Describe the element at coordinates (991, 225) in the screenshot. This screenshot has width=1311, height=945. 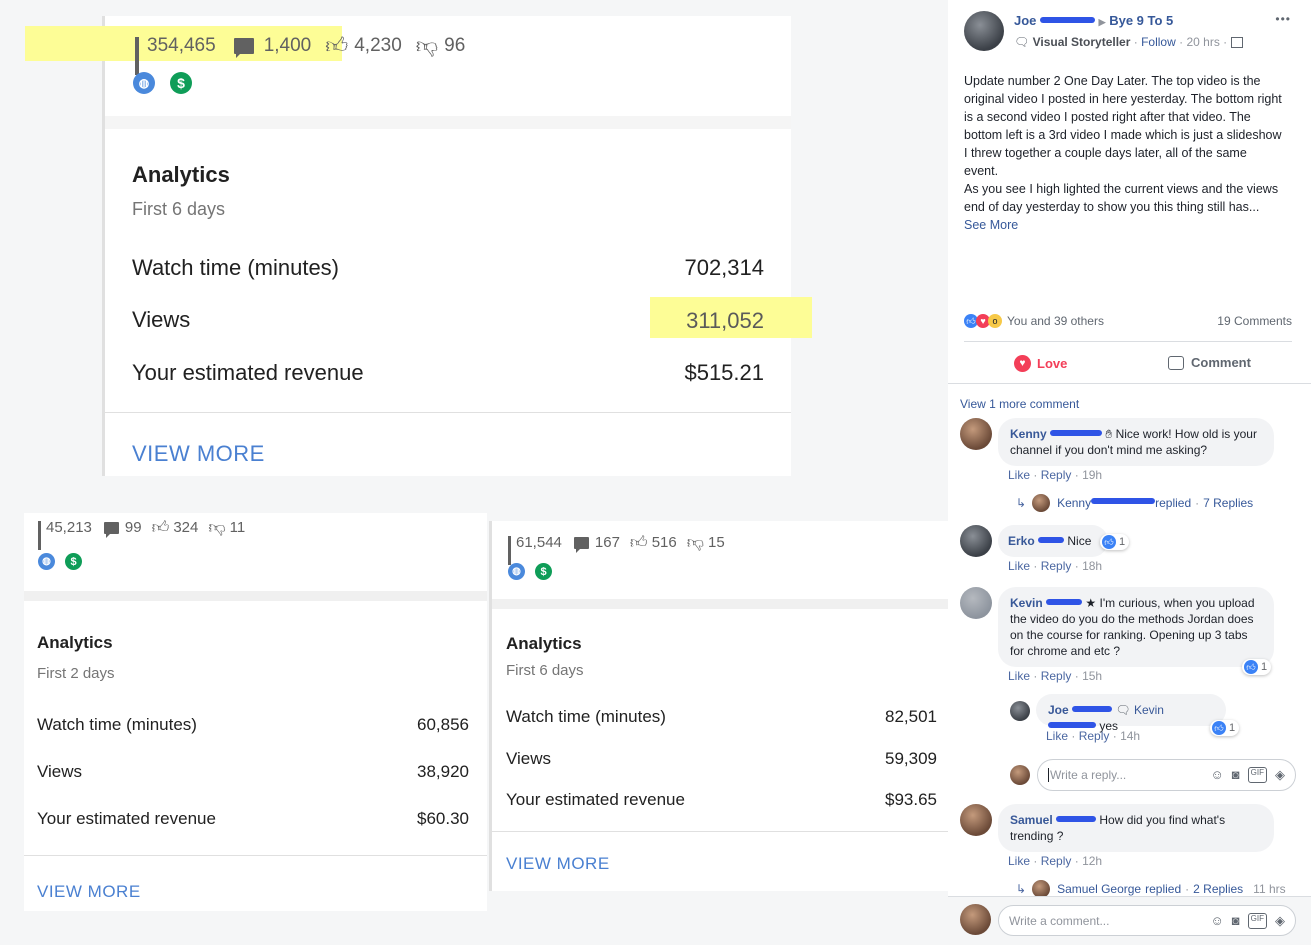
I see `see-more-link: See More` at that location.